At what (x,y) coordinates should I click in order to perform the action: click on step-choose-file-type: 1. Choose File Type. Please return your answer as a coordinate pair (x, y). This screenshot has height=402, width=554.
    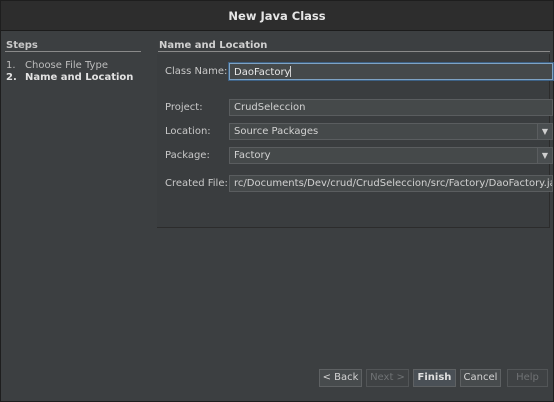
    Looking at the image, I should click on (57, 65).